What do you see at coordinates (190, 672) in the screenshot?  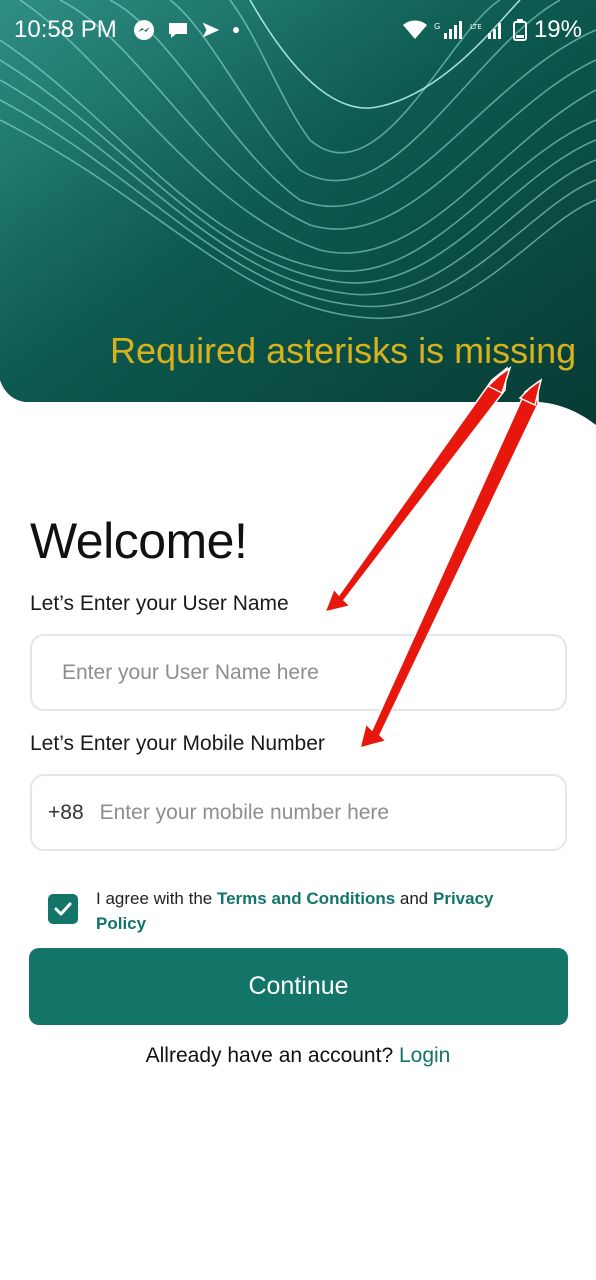 I see `user-name-placeholder: Enter your User Name here` at bounding box center [190, 672].